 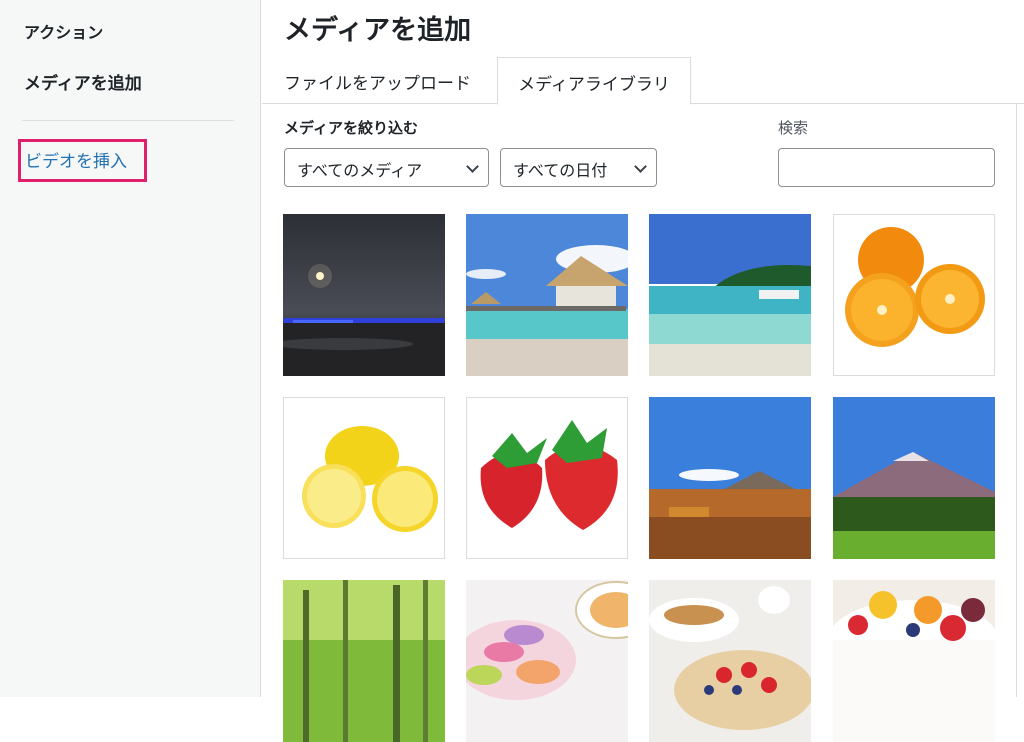 What do you see at coordinates (886, 167) in the screenshot?
I see `search-input` at bounding box center [886, 167].